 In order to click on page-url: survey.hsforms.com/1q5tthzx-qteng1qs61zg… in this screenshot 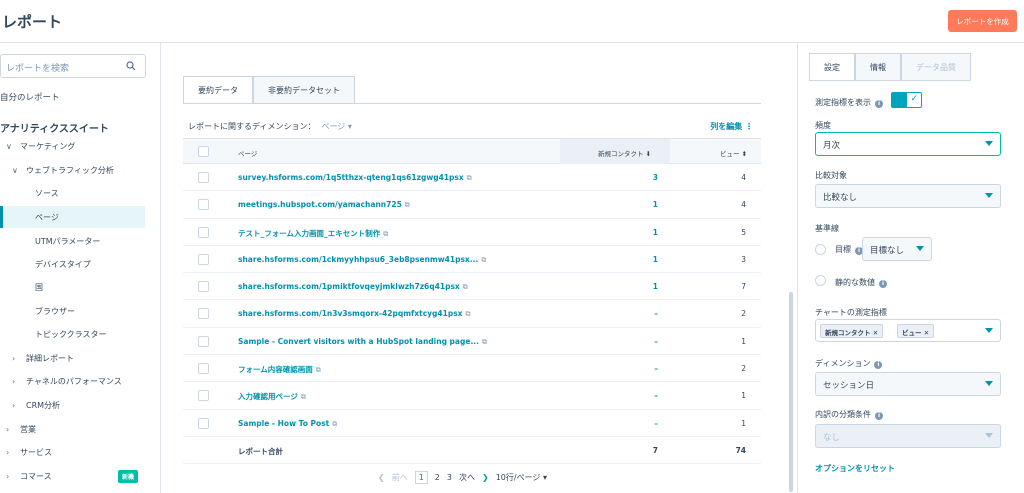, I will do `click(351, 177)`.